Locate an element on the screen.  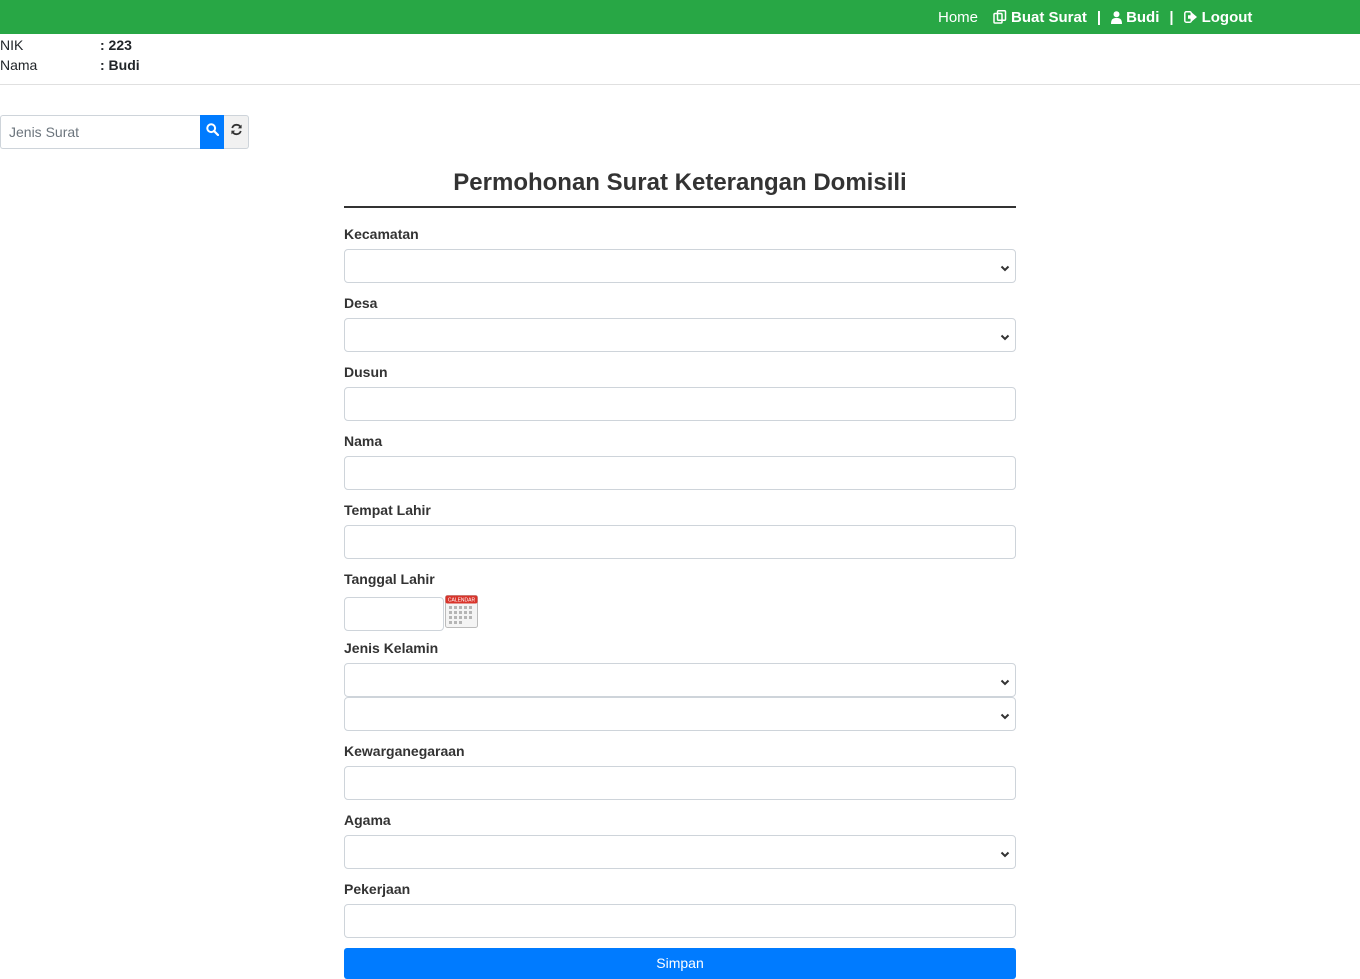
refresh-icon is located at coordinates (236, 132).